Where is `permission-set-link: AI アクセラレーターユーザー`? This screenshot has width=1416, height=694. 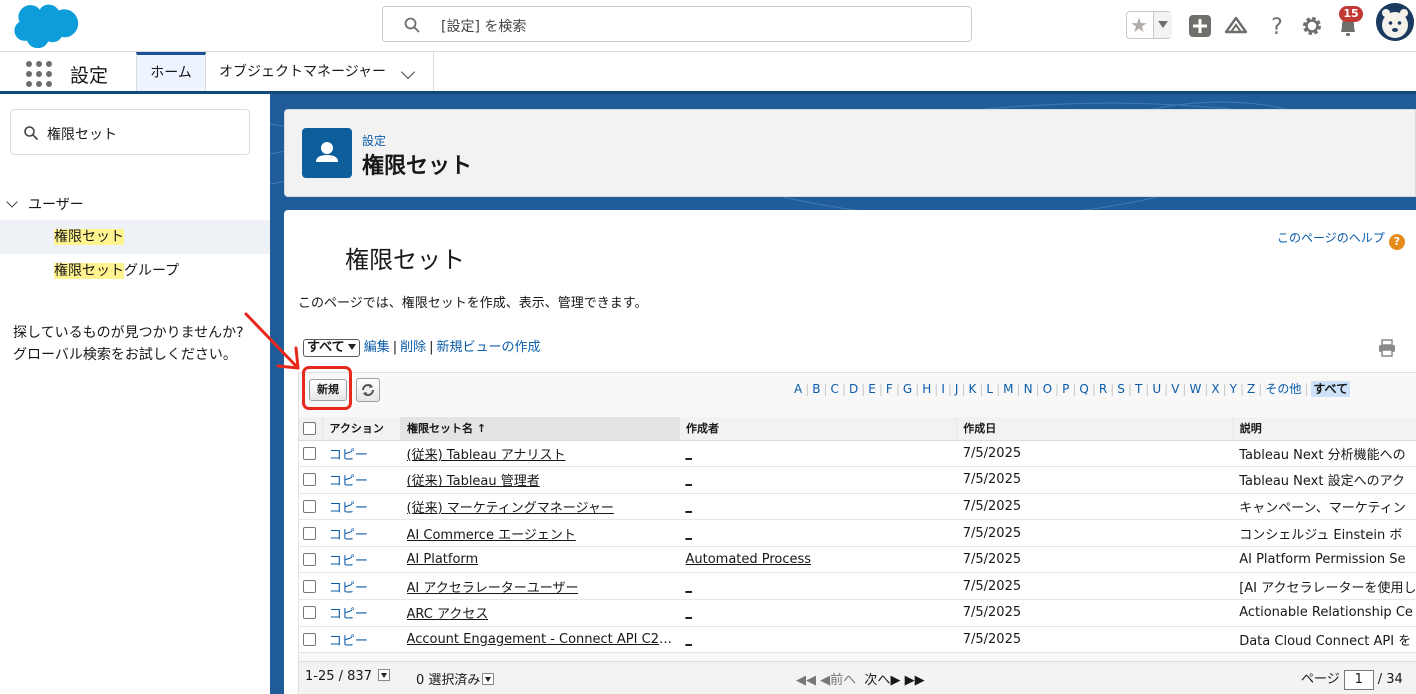 permission-set-link: AI アクセラレーターユーザー is located at coordinates (493, 586).